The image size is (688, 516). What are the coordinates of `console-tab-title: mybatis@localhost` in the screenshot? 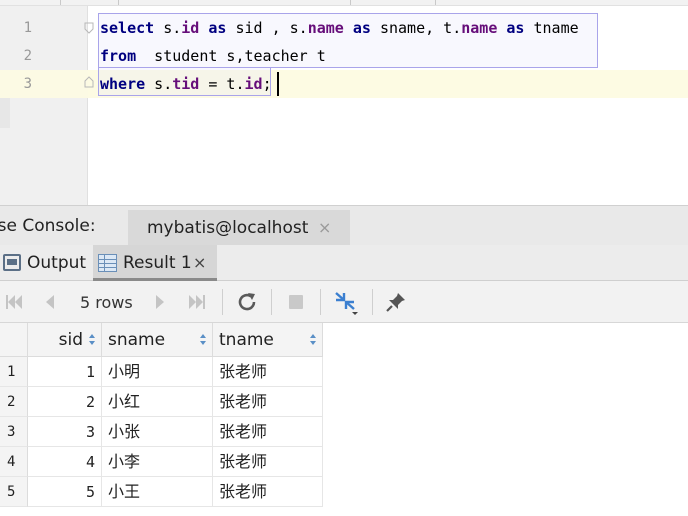 It's located at (228, 228).